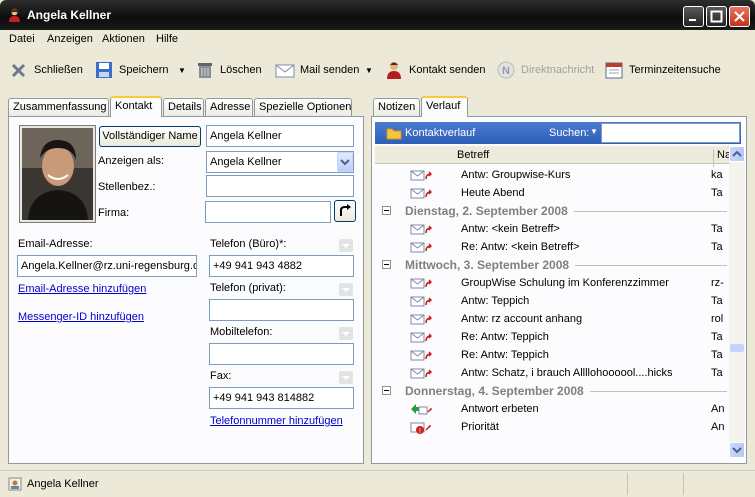 The width and height of the screenshot is (755, 497). I want to click on history-row: Heute Abend Ta, so click(551, 193).